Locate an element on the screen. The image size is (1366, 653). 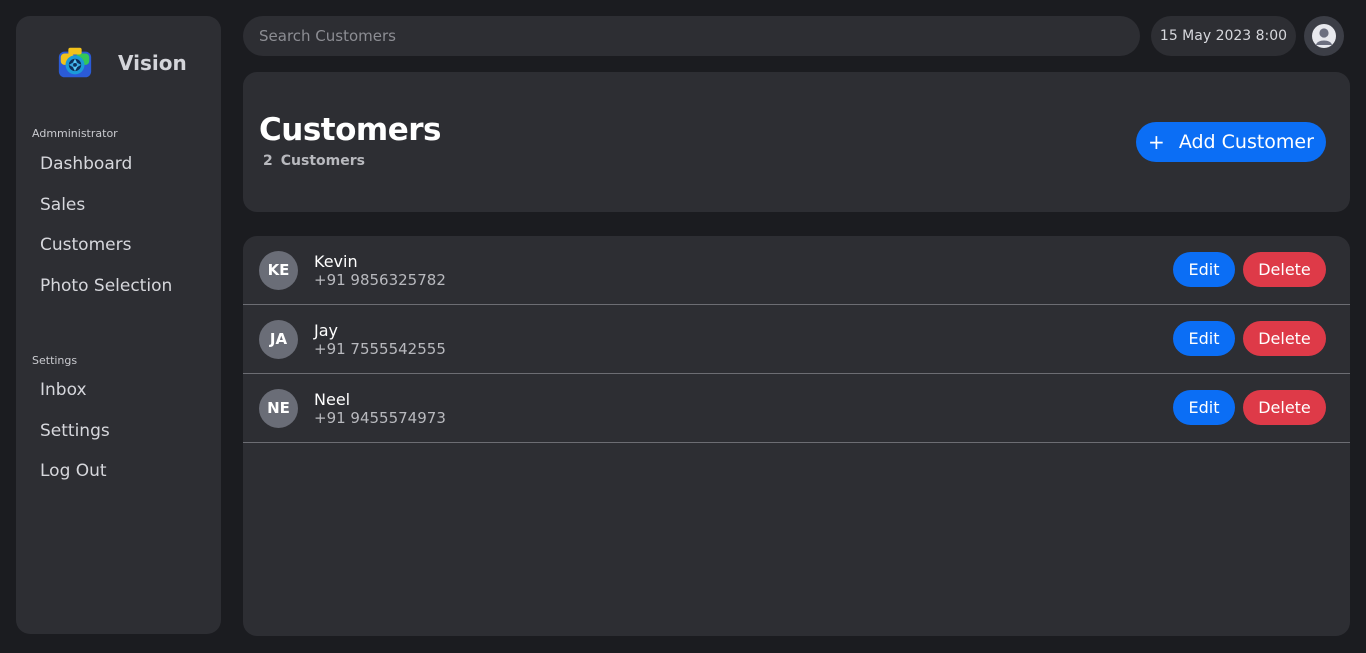
sidebar-item-inbox: Inbox is located at coordinates (75, 390).